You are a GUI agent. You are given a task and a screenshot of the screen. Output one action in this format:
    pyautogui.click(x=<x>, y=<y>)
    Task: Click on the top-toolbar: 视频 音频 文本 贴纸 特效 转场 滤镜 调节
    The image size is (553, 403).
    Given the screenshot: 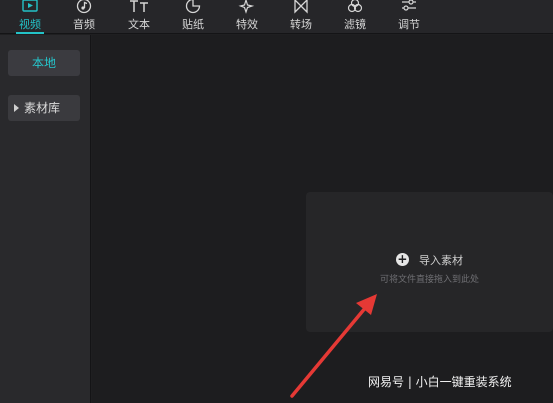 What is the action you would take?
    pyautogui.click(x=276, y=17)
    